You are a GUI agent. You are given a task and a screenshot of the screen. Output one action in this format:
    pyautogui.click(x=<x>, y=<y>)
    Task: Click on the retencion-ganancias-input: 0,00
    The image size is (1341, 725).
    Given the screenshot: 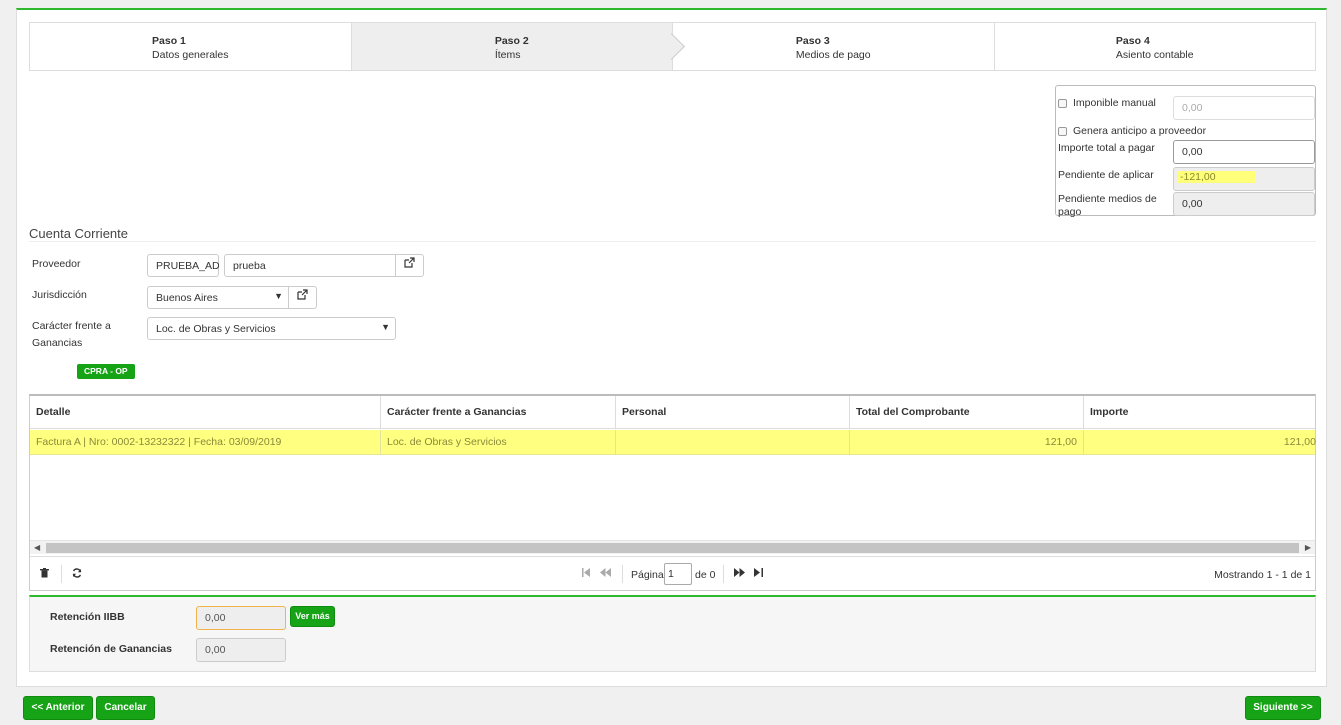 What is the action you would take?
    pyautogui.click(x=241, y=650)
    